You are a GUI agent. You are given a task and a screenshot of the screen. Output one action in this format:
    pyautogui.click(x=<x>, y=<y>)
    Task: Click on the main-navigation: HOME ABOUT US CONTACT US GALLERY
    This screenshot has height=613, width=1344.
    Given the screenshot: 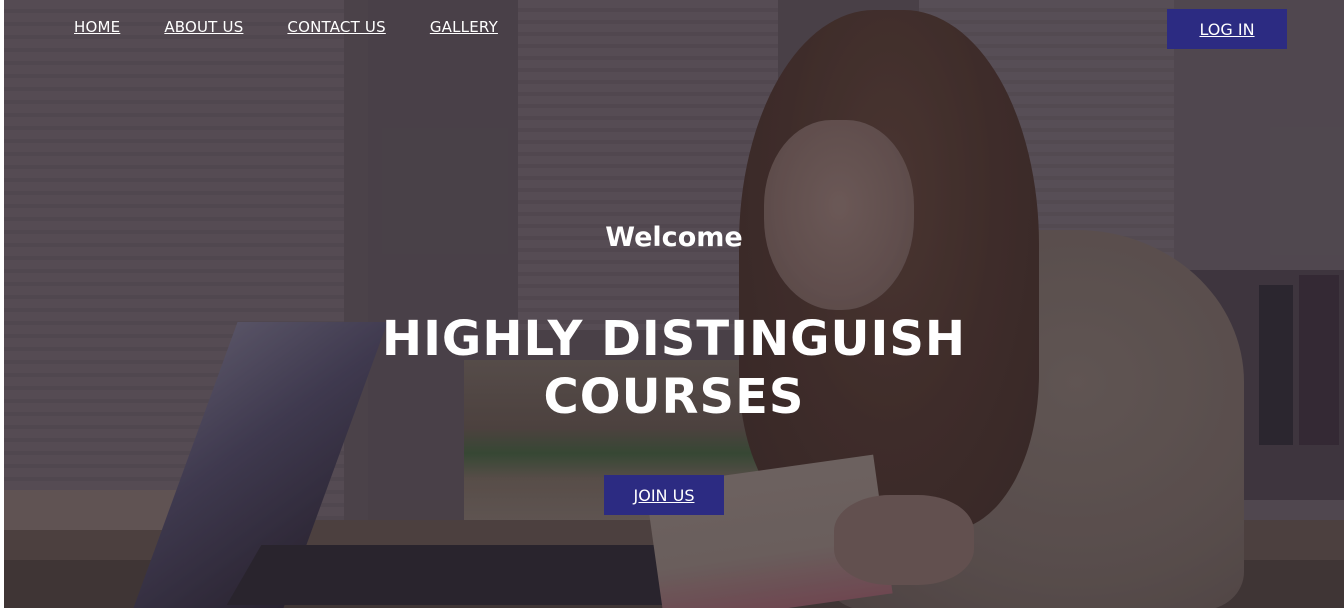 What is the action you would take?
    pyautogui.click(x=286, y=27)
    